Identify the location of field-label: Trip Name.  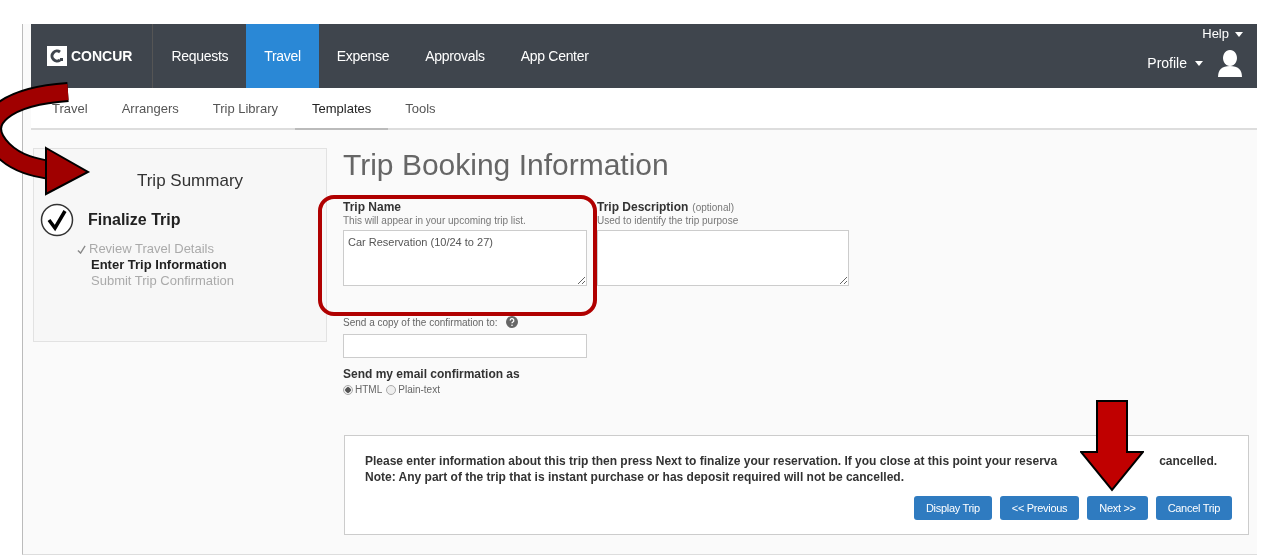
(373, 207).